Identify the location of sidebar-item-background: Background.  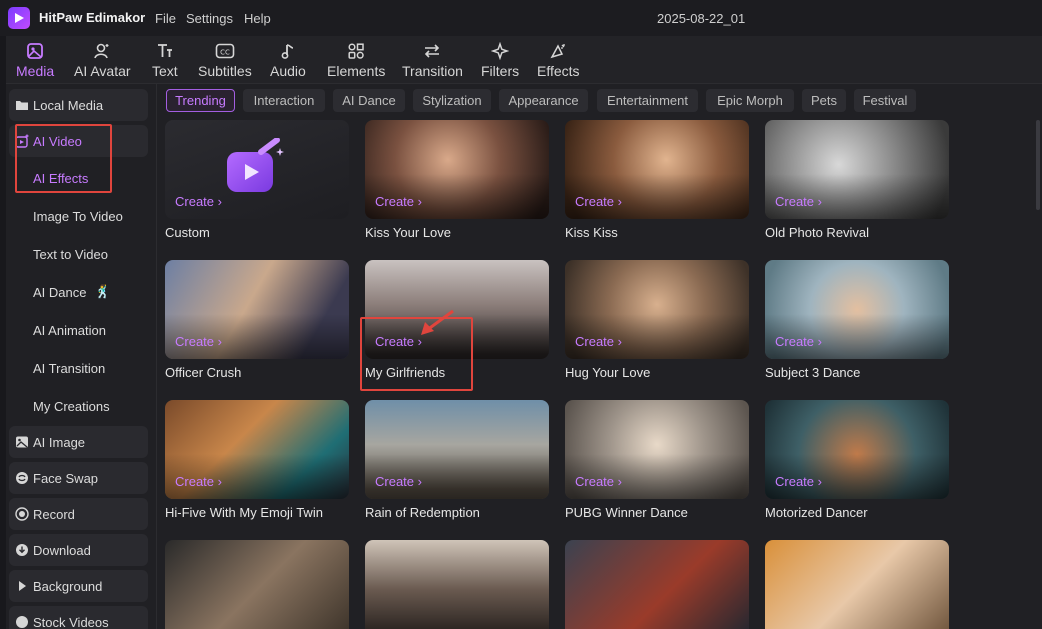
(78, 586).